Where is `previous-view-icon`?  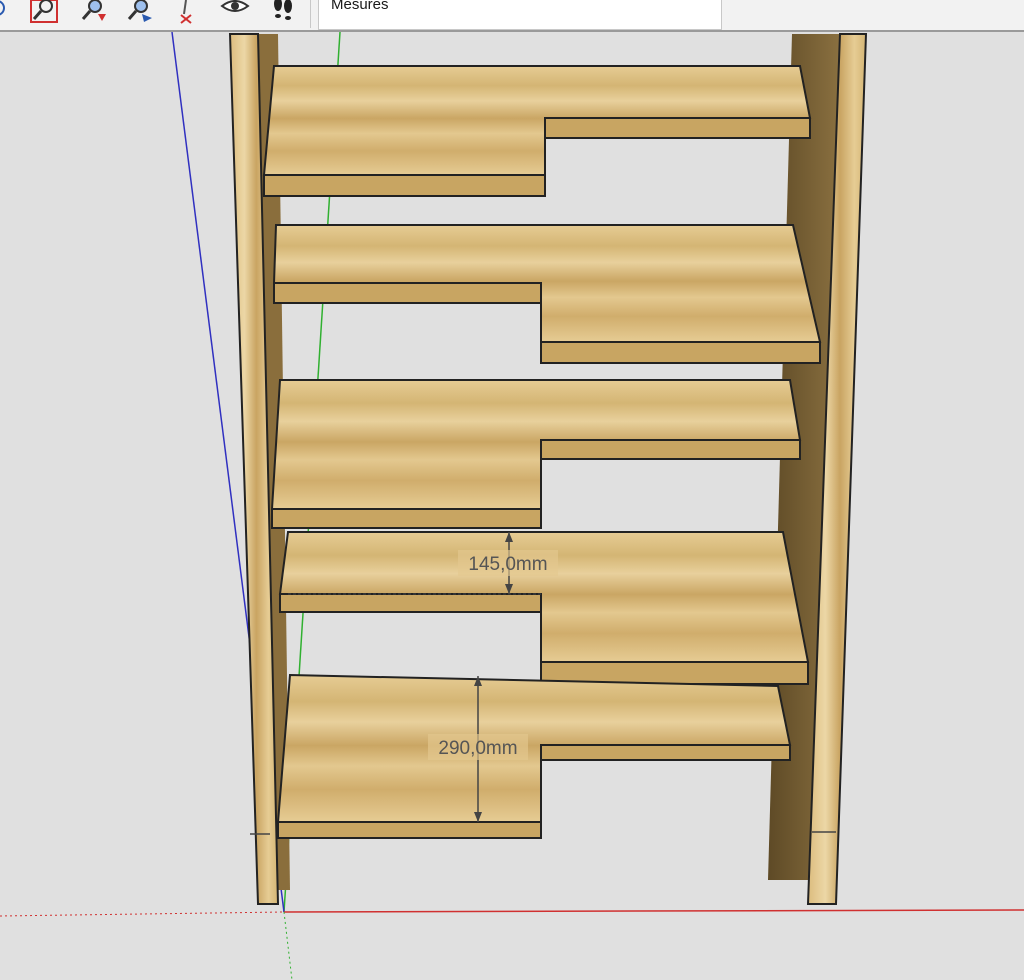 previous-view-icon is located at coordinates (139, 12).